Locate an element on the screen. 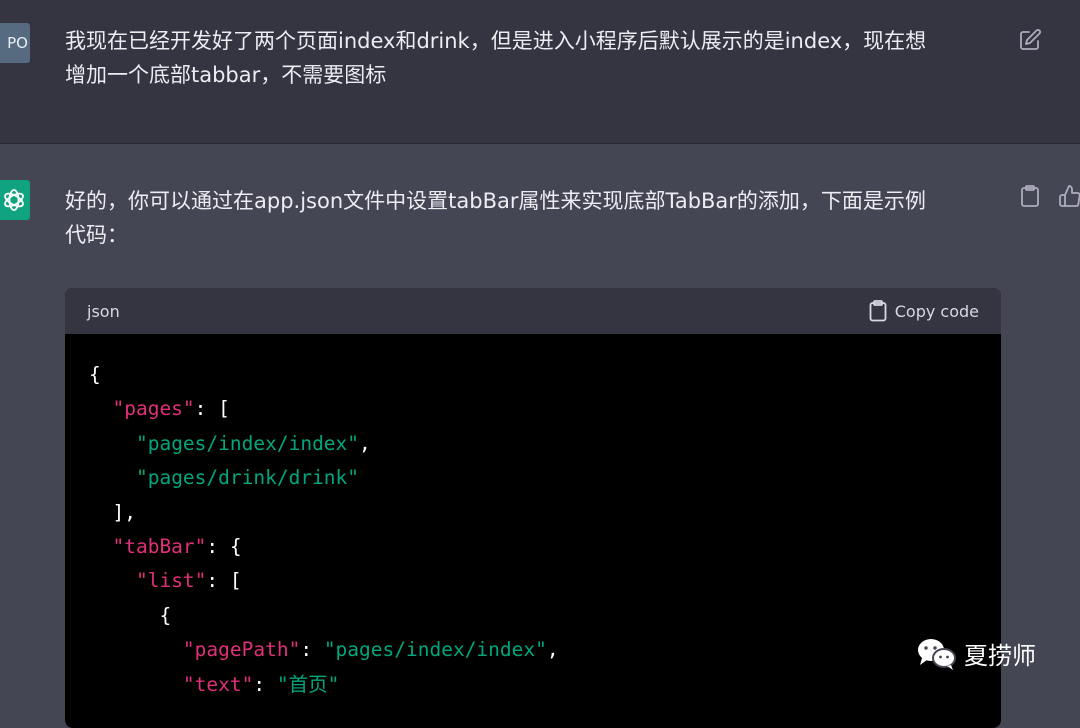  user-avatar-initials: PO is located at coordinates (17, 43).